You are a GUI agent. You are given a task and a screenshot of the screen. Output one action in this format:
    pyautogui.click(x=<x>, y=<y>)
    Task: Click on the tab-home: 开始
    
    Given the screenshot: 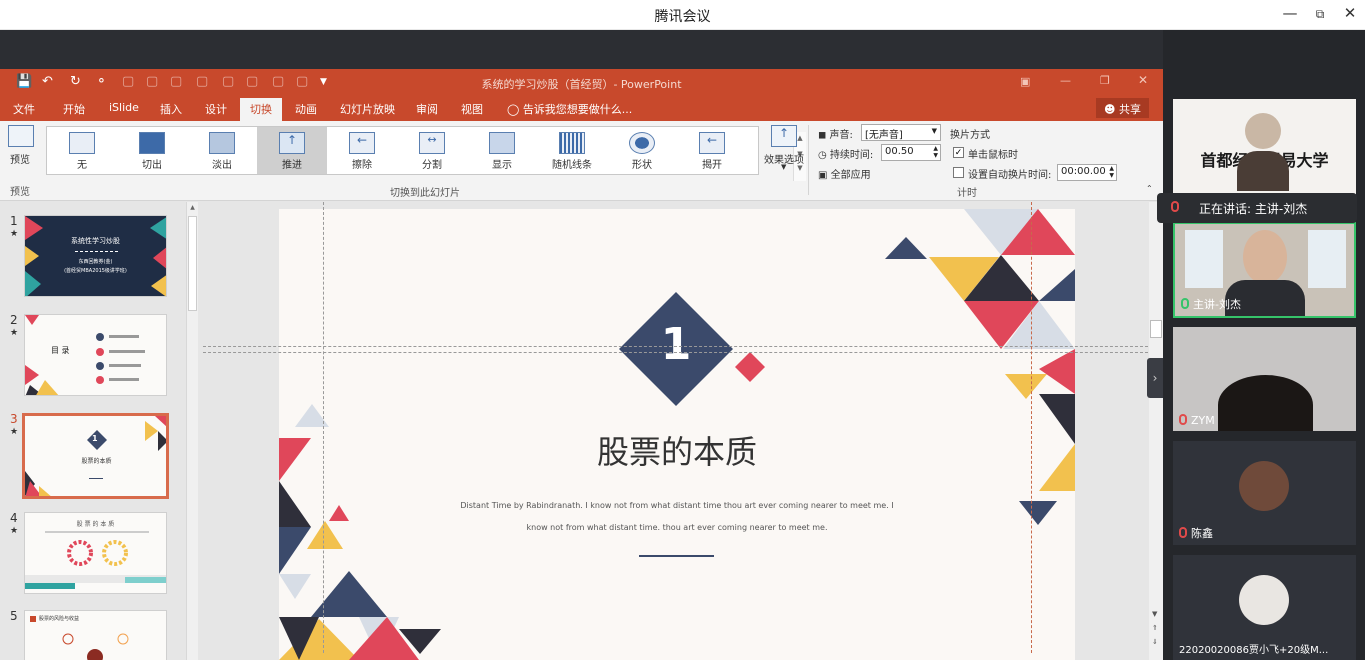 What is the action you would take?
    pyautogui.click(x=74, y=109)
    